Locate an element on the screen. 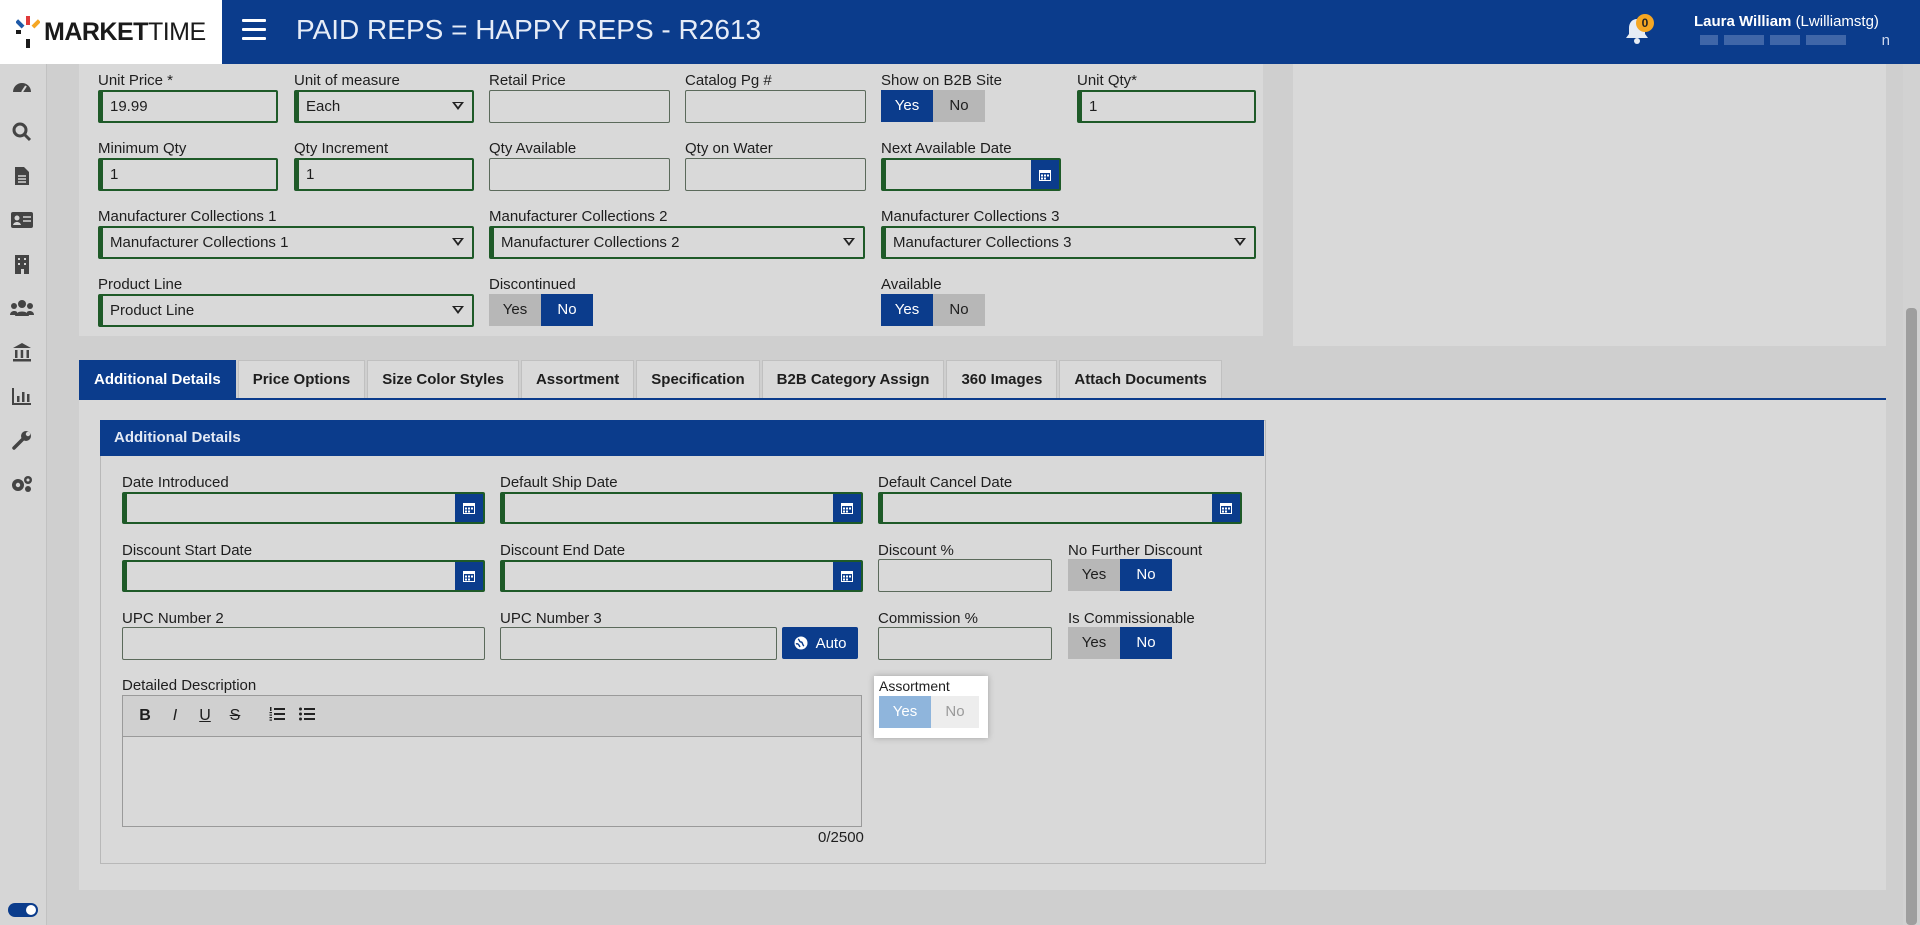 The width and height of the screenshot is (1920, 925). tab-attach-documents: Attach Documents is located at coordinates (1140, 379).